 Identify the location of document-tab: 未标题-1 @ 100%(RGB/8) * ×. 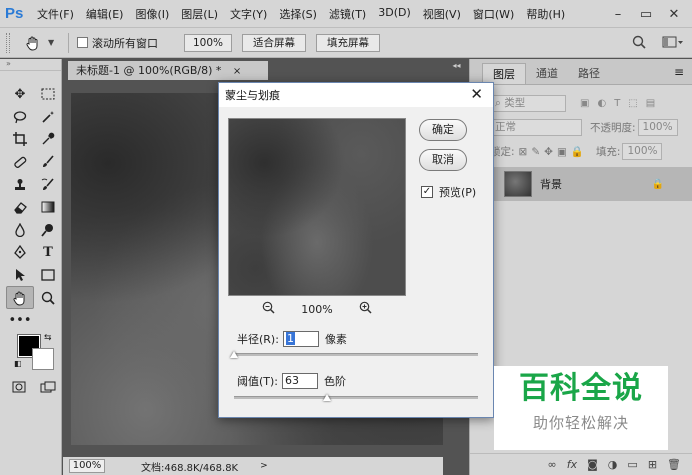
(168, 70).